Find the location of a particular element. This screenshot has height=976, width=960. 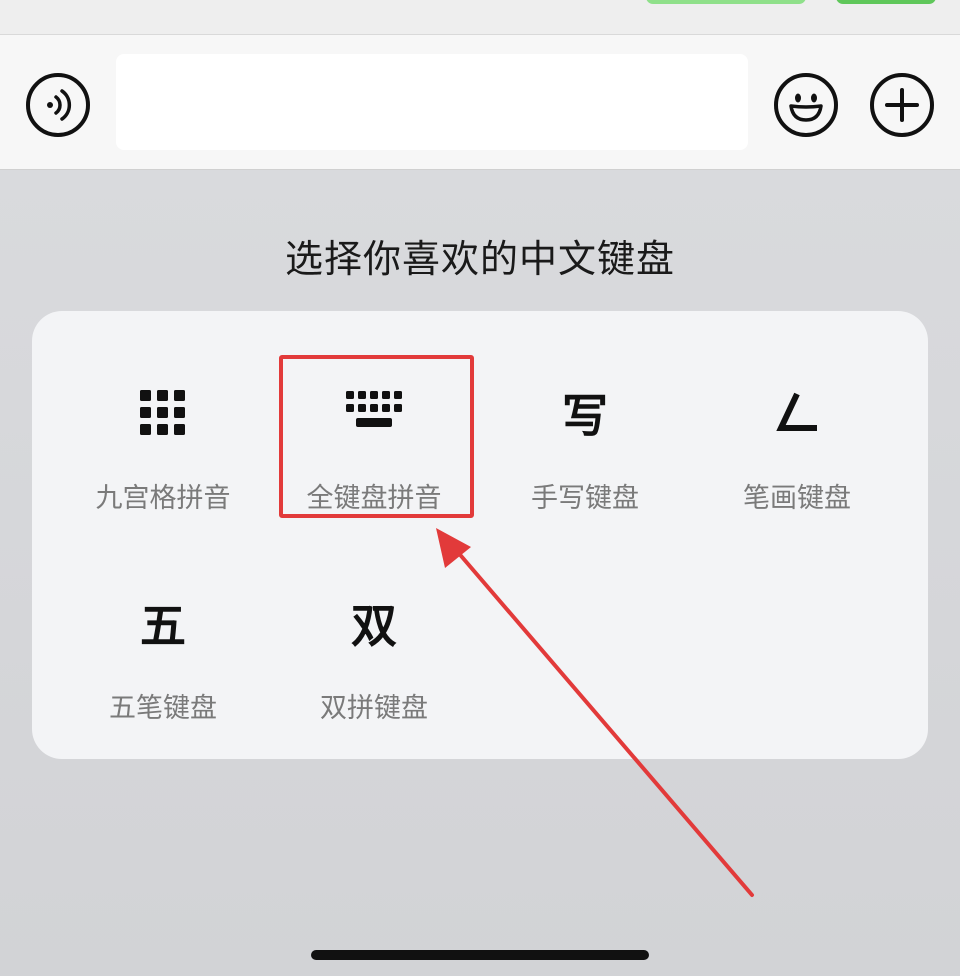

voice-input-button is located at coordinates (58, 105).